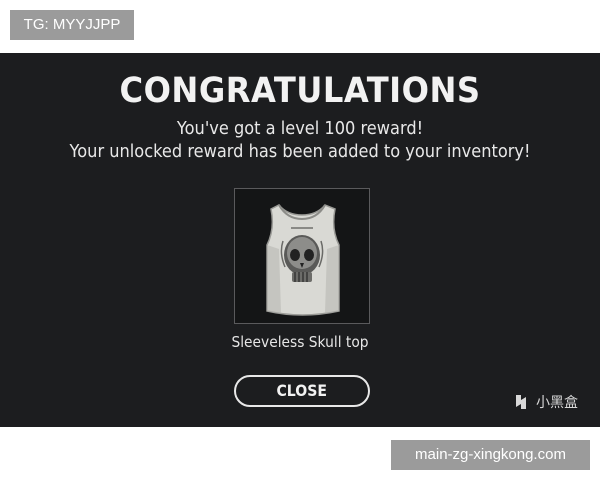 This screenshot has width=600, height=480. I want to click on dialog-message-line-1: You've got a level 100 reward!, so click(300, 128).